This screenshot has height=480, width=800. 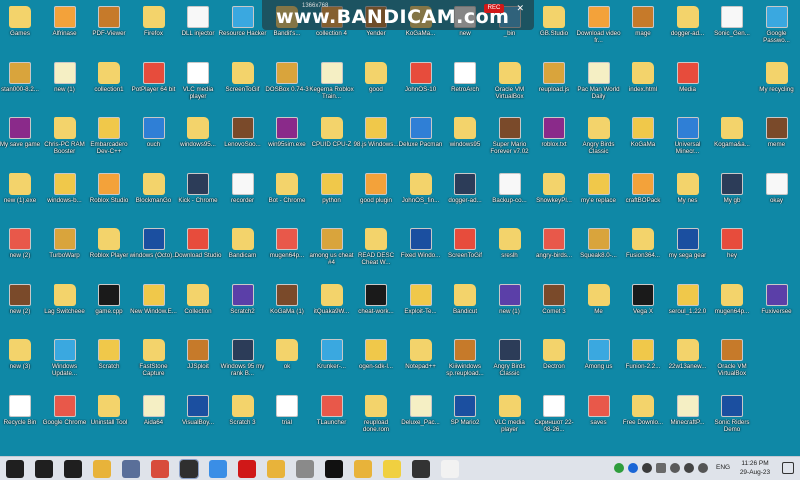 What do you see at coordinates (619, 468) in the screenshot?
I see `tray-status-icon` at bounding box center [619, 468].